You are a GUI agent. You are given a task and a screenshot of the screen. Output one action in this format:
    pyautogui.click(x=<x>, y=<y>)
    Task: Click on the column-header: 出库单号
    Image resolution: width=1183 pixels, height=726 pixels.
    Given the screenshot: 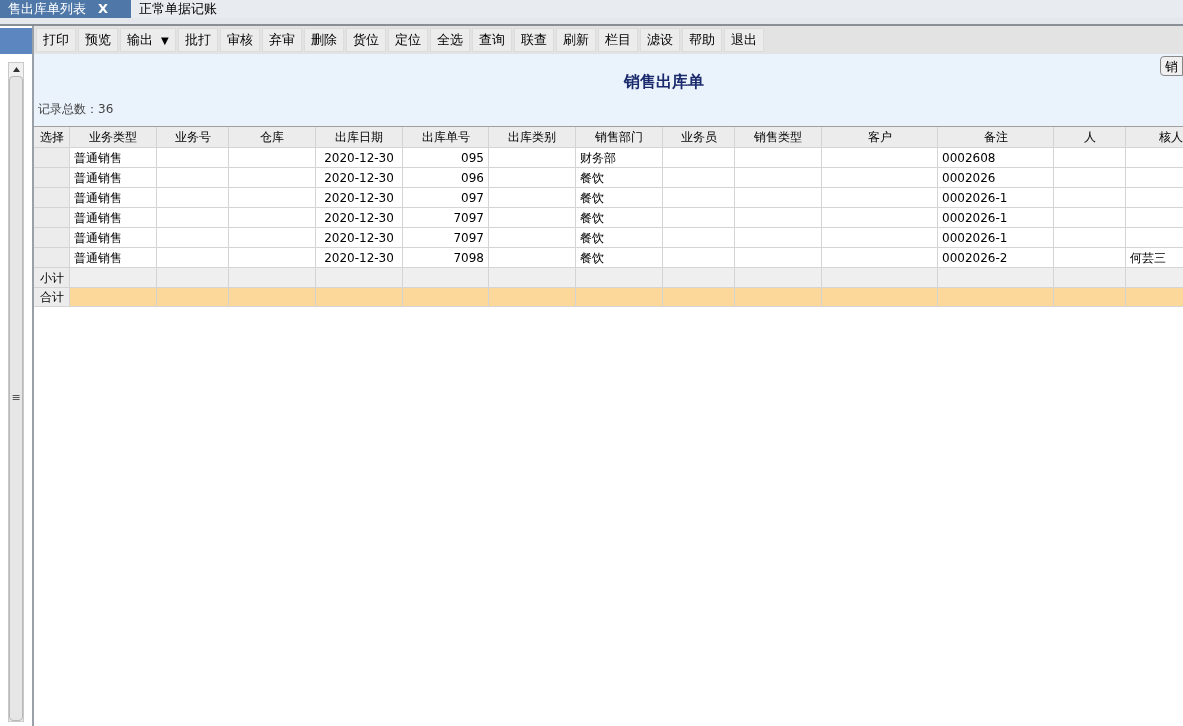 What is the action you would take?
    pyautogui.click(x=446, y=137)
    